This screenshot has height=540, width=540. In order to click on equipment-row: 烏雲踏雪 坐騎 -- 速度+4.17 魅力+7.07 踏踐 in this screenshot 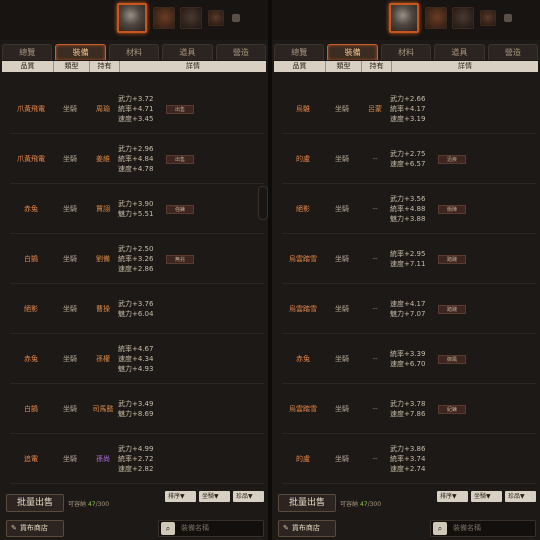, I will do `click(409, 309)`.